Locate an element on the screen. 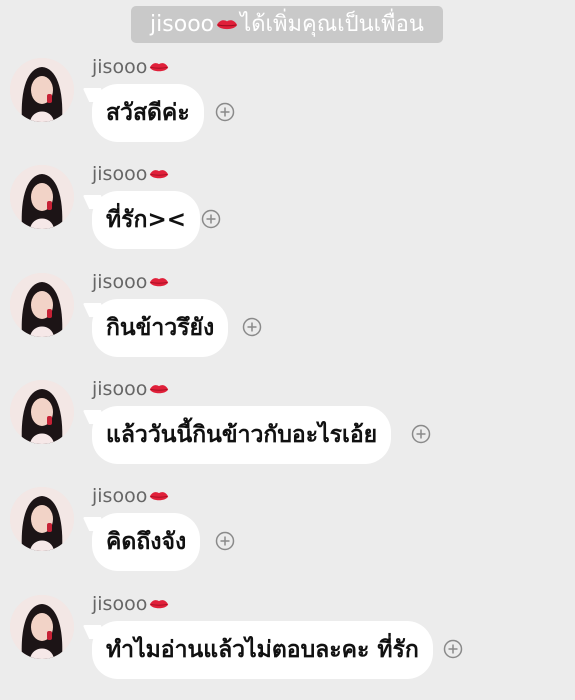 The image size is (575, 700). message-bubble: แล้ววันนี้กินข้าวกับอะไรเอ้ย is located at coordinates (242, 435).